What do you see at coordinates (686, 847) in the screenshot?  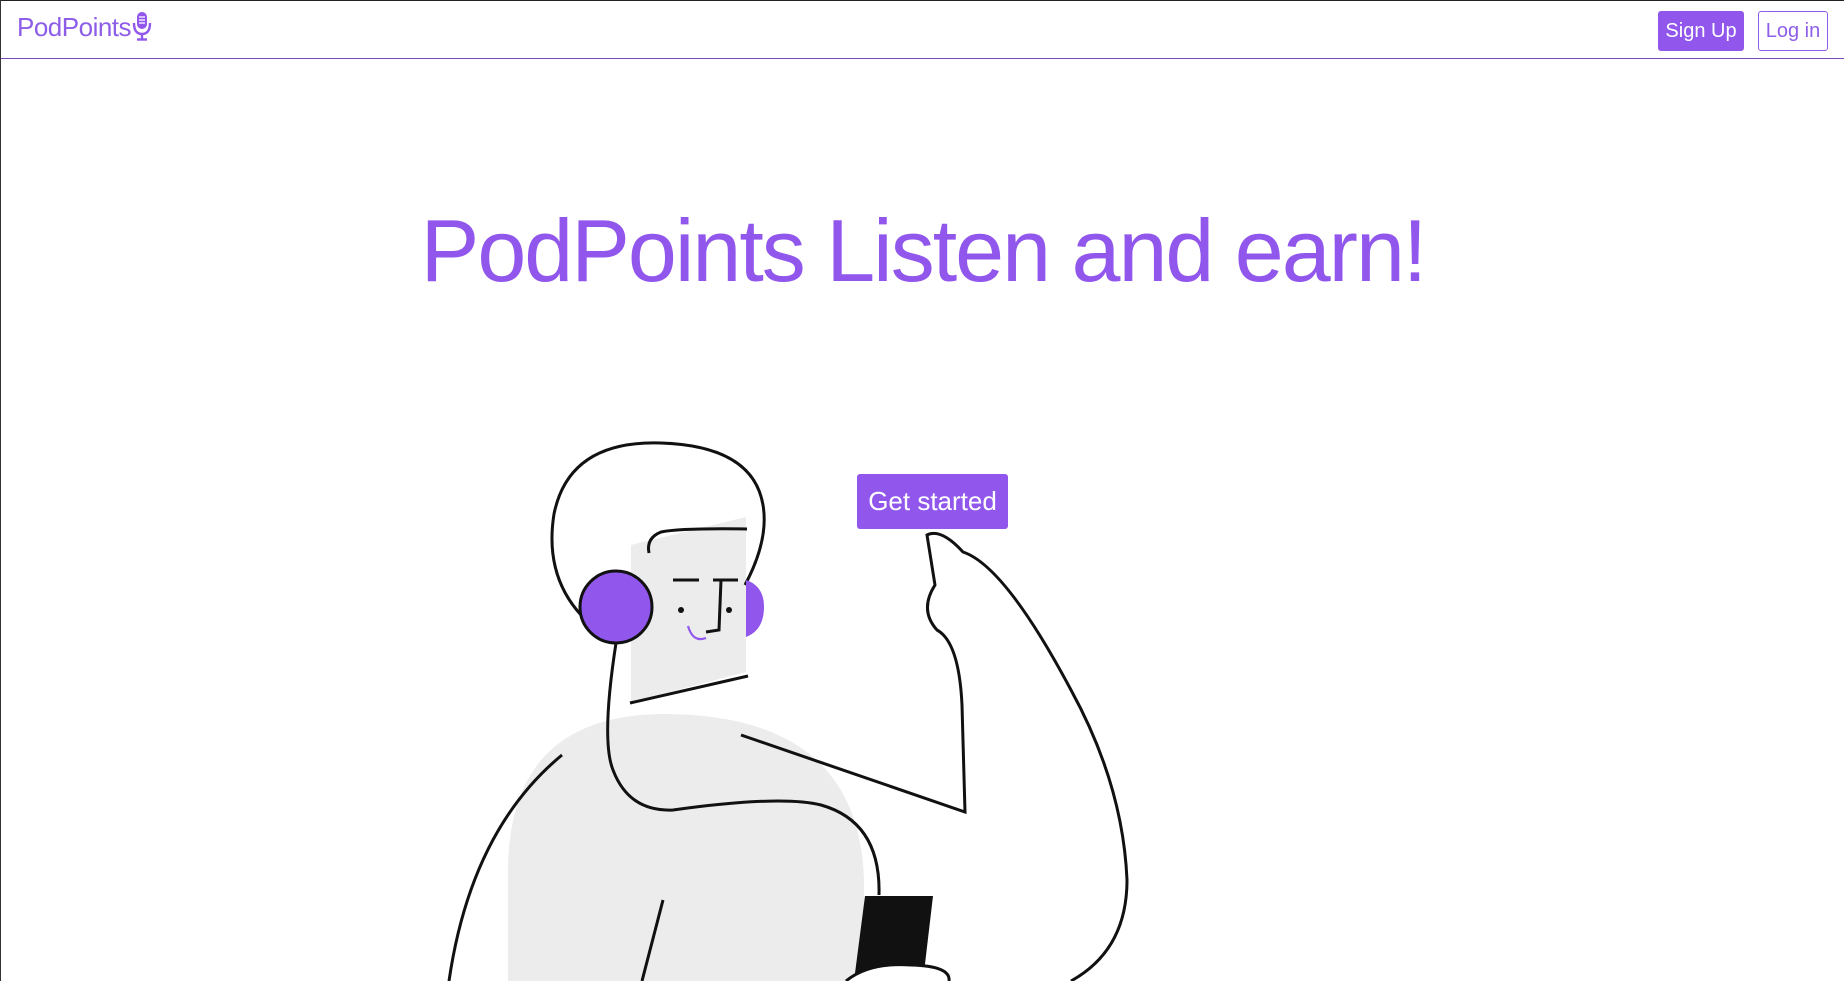 I see `body-fill` at bounding box center [686, 847].